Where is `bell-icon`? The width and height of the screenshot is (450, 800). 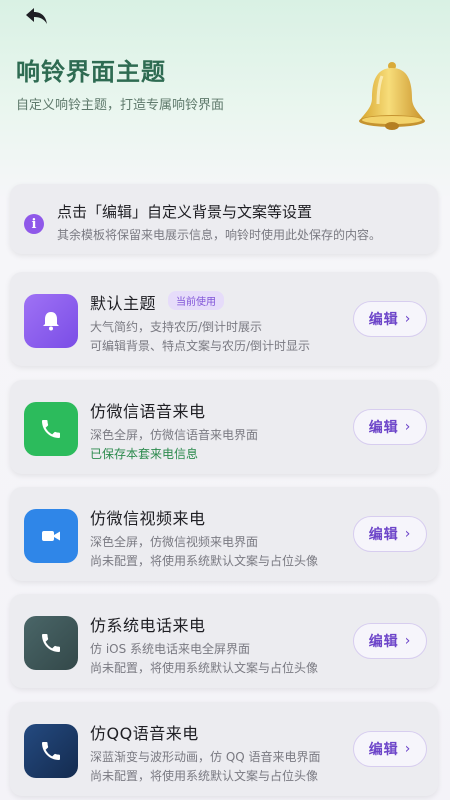
bell-icon is located at coordinates (51, 321).